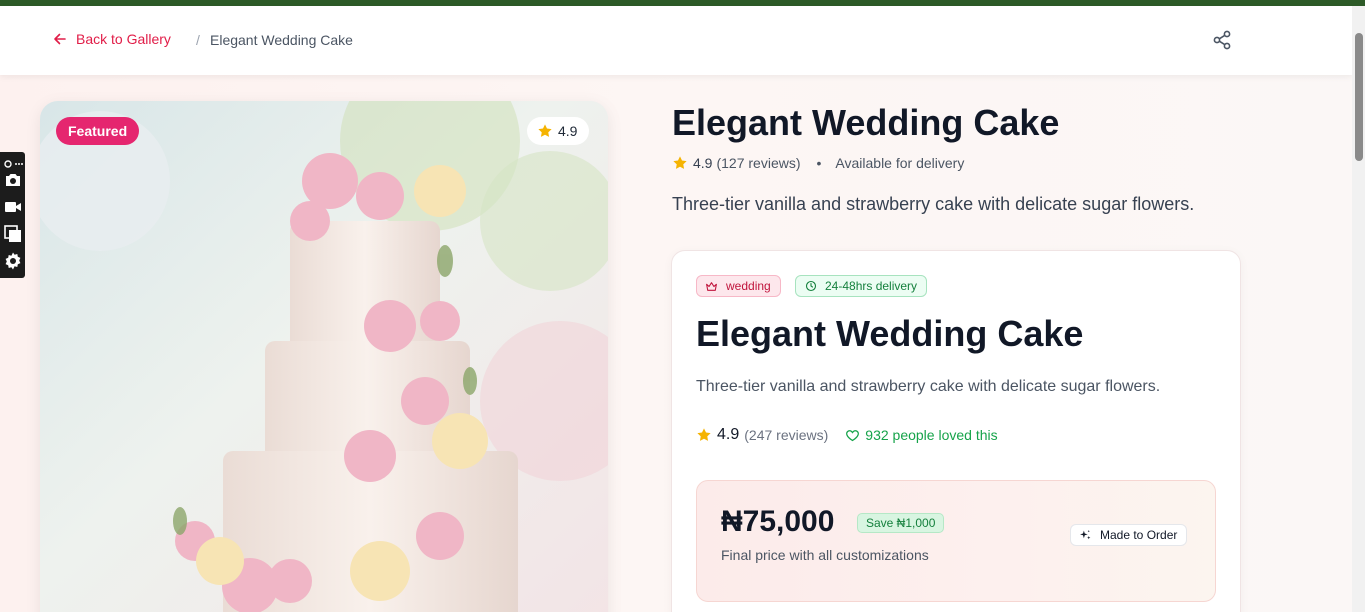 Image resolution: width=1365 pixels, height=612 pixels. What do you see at coordinates (676, 40) in the screenshot?
I see `page-header: Back to Gallery / Elegant Wedding Cake` at bounding box center [676, 40].